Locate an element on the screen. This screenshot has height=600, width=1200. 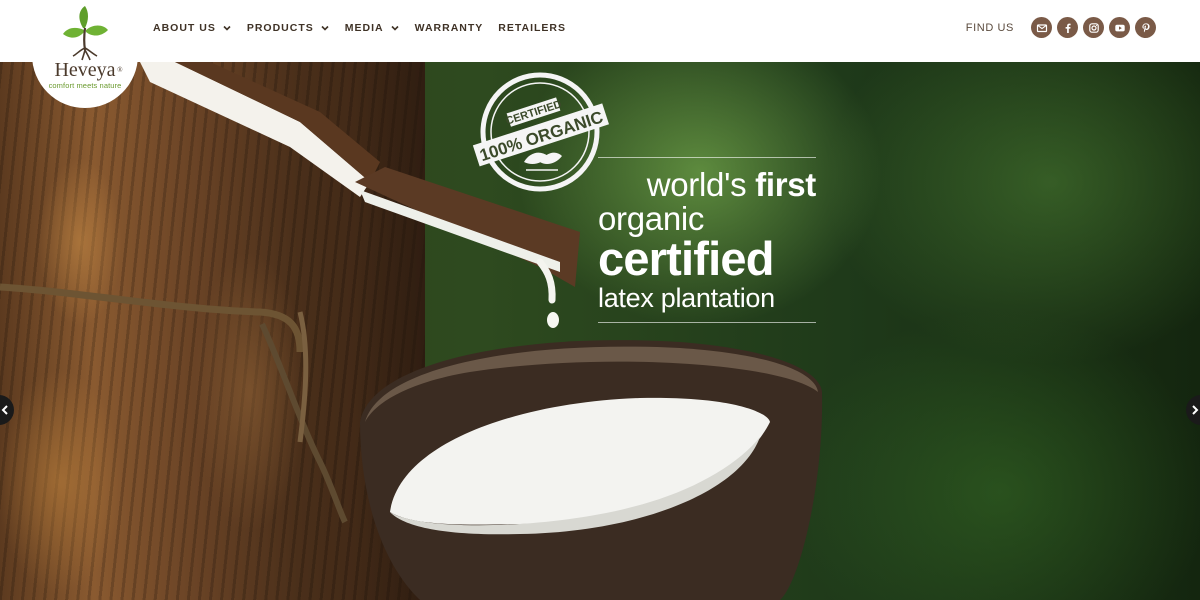
slogan-line-2: organic is located at coordinates (651, 218).